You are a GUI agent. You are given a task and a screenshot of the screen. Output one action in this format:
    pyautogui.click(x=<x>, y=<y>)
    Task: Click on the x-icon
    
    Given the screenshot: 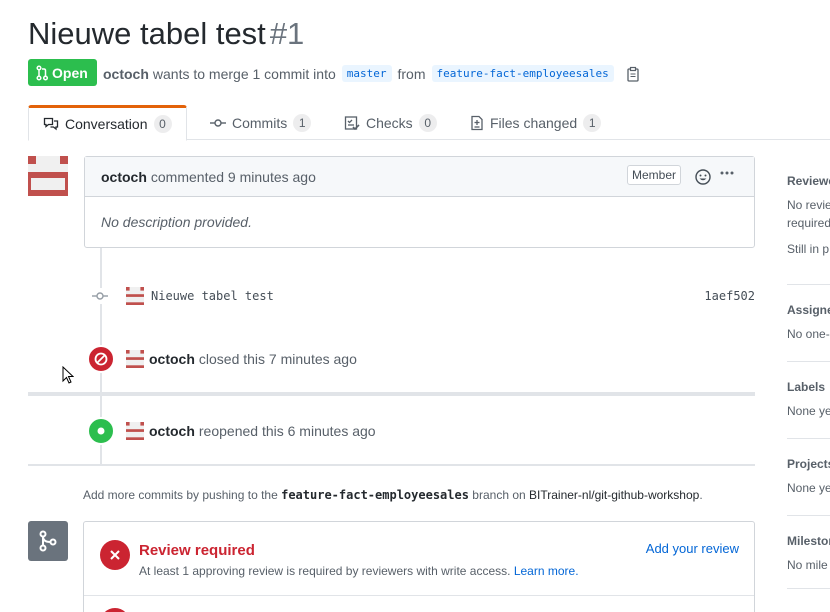 What is the action you would take?
    pyautogui.click(x=115, y=555)
    